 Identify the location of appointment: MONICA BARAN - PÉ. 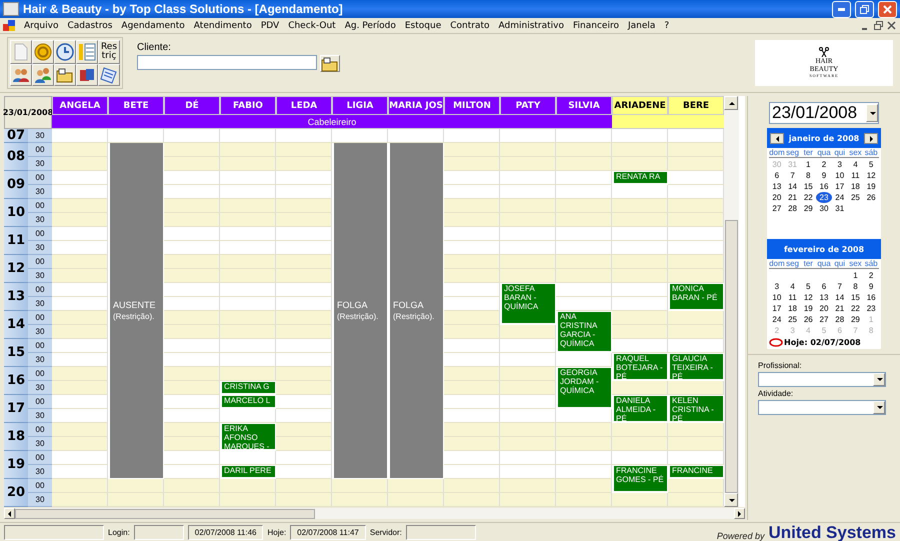
(696, 296).